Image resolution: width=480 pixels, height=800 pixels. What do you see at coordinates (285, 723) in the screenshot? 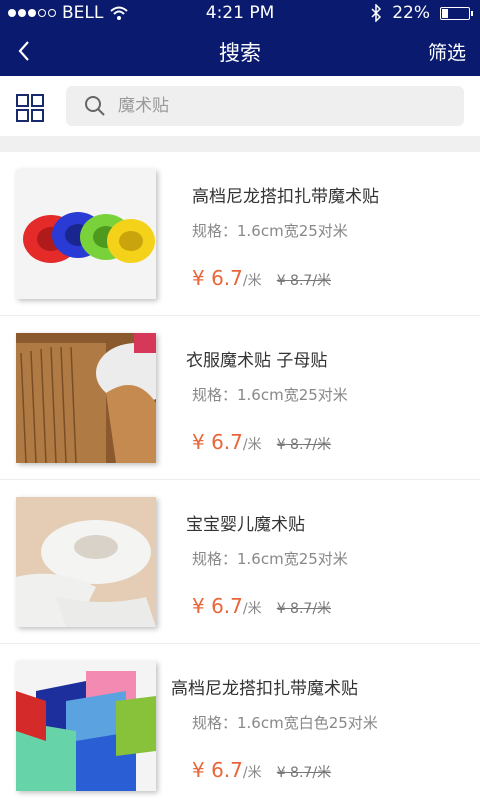
I see `product-spec: 规格：1.6cm宽白色25对米` at bounding box center [285, 723].